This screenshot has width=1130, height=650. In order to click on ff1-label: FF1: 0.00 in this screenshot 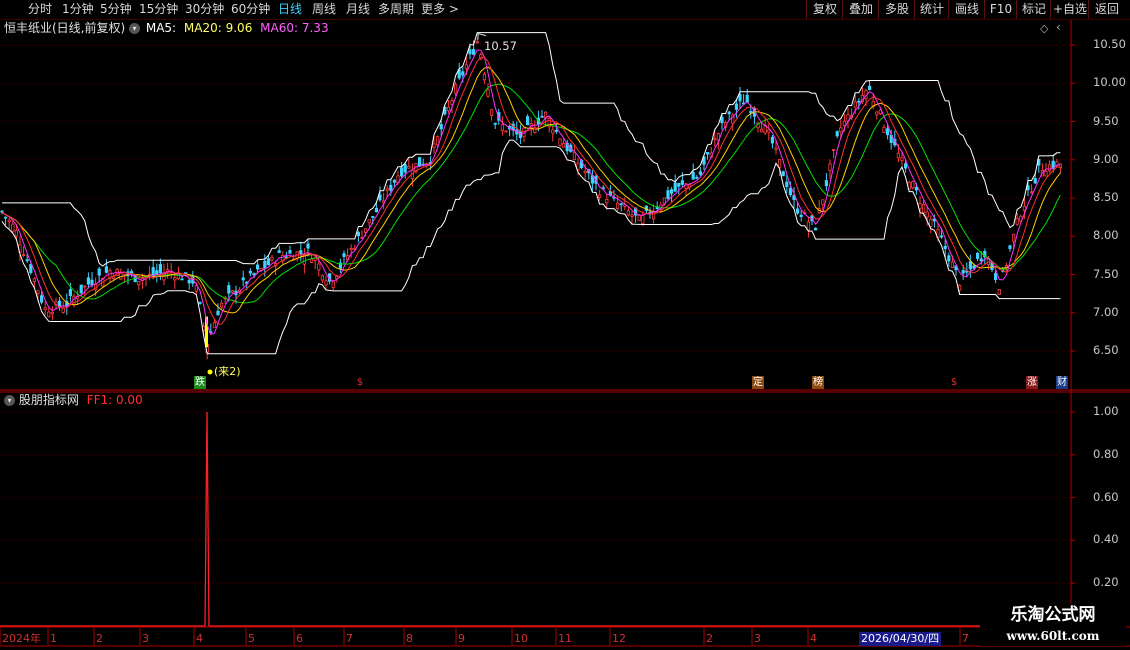, I will do `click(114, 400)`.